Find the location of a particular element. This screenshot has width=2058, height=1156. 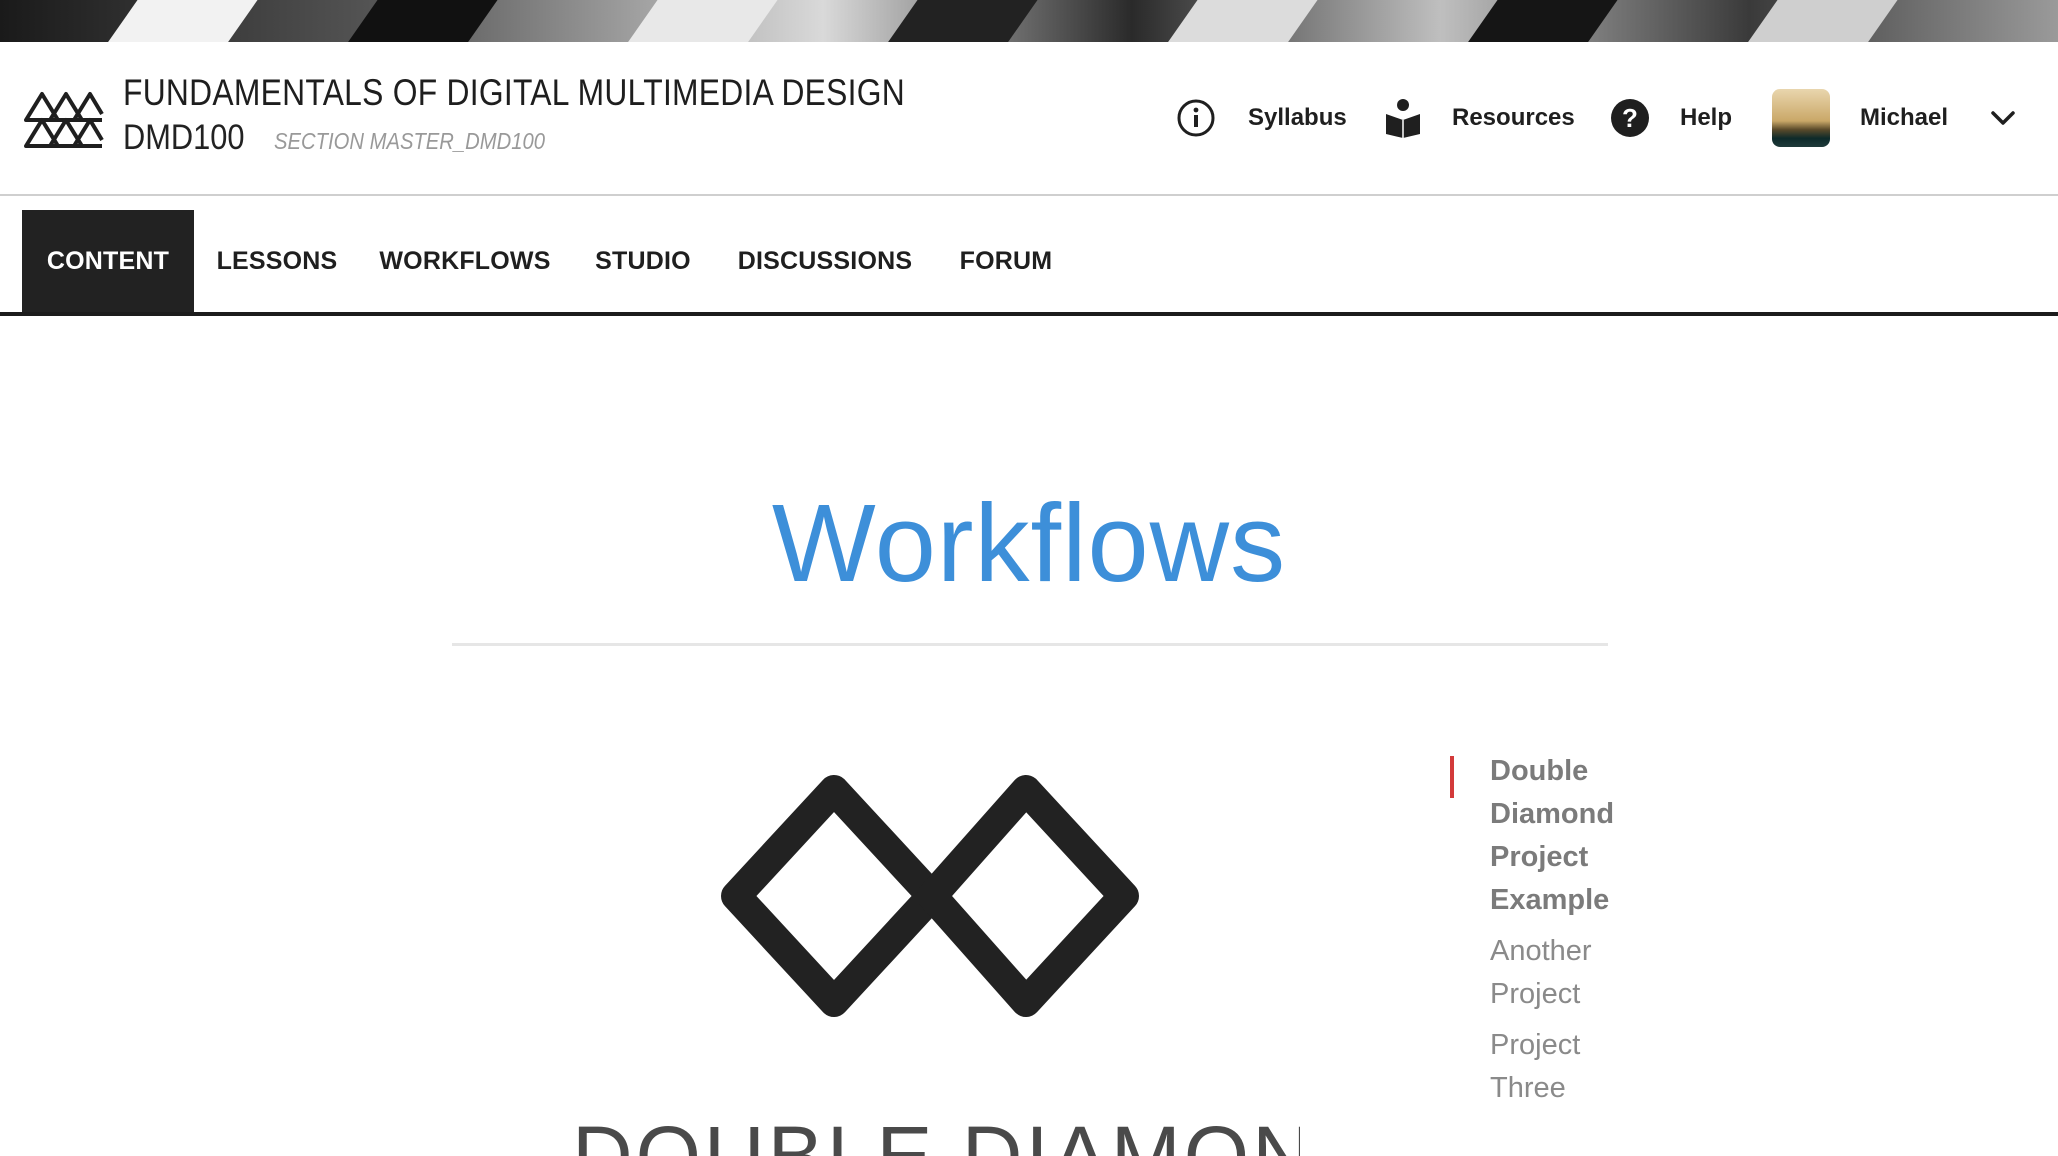

double-diamond-icon is located at coordinates (930, 896).